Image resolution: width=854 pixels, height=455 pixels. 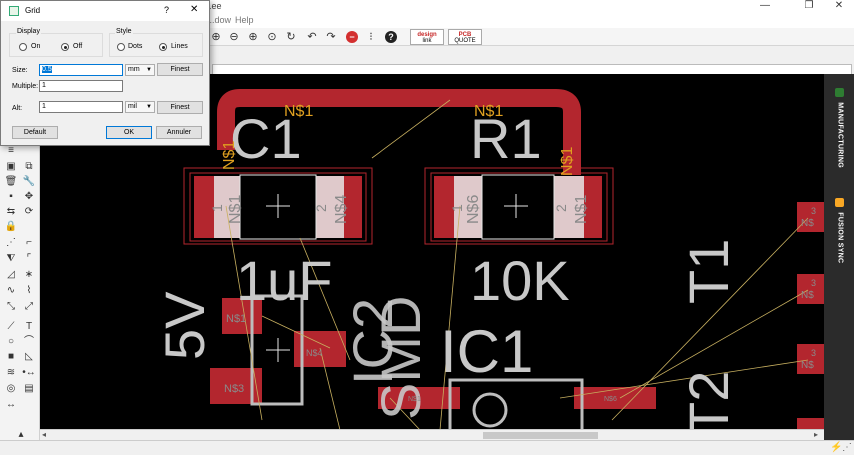 I want to click on restore-button: ❐, so click(x=809, y=7).